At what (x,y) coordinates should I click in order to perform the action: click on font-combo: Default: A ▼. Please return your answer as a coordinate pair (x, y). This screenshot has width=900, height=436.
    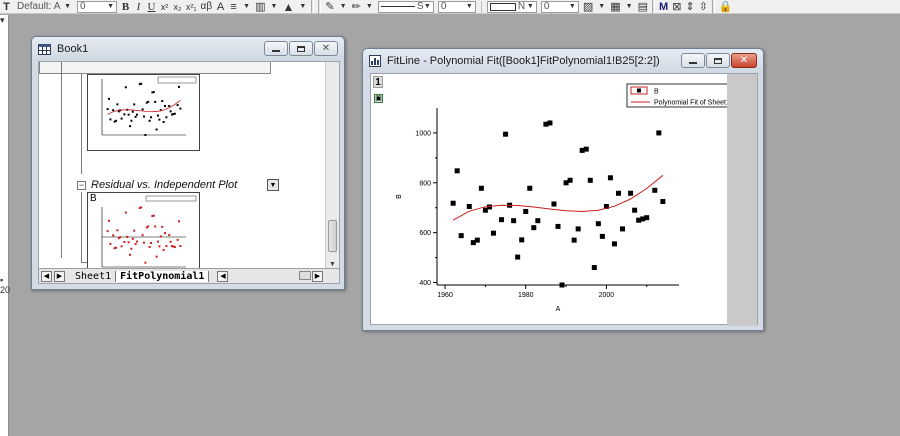
    Looking at the image, I should click on (44, 7).